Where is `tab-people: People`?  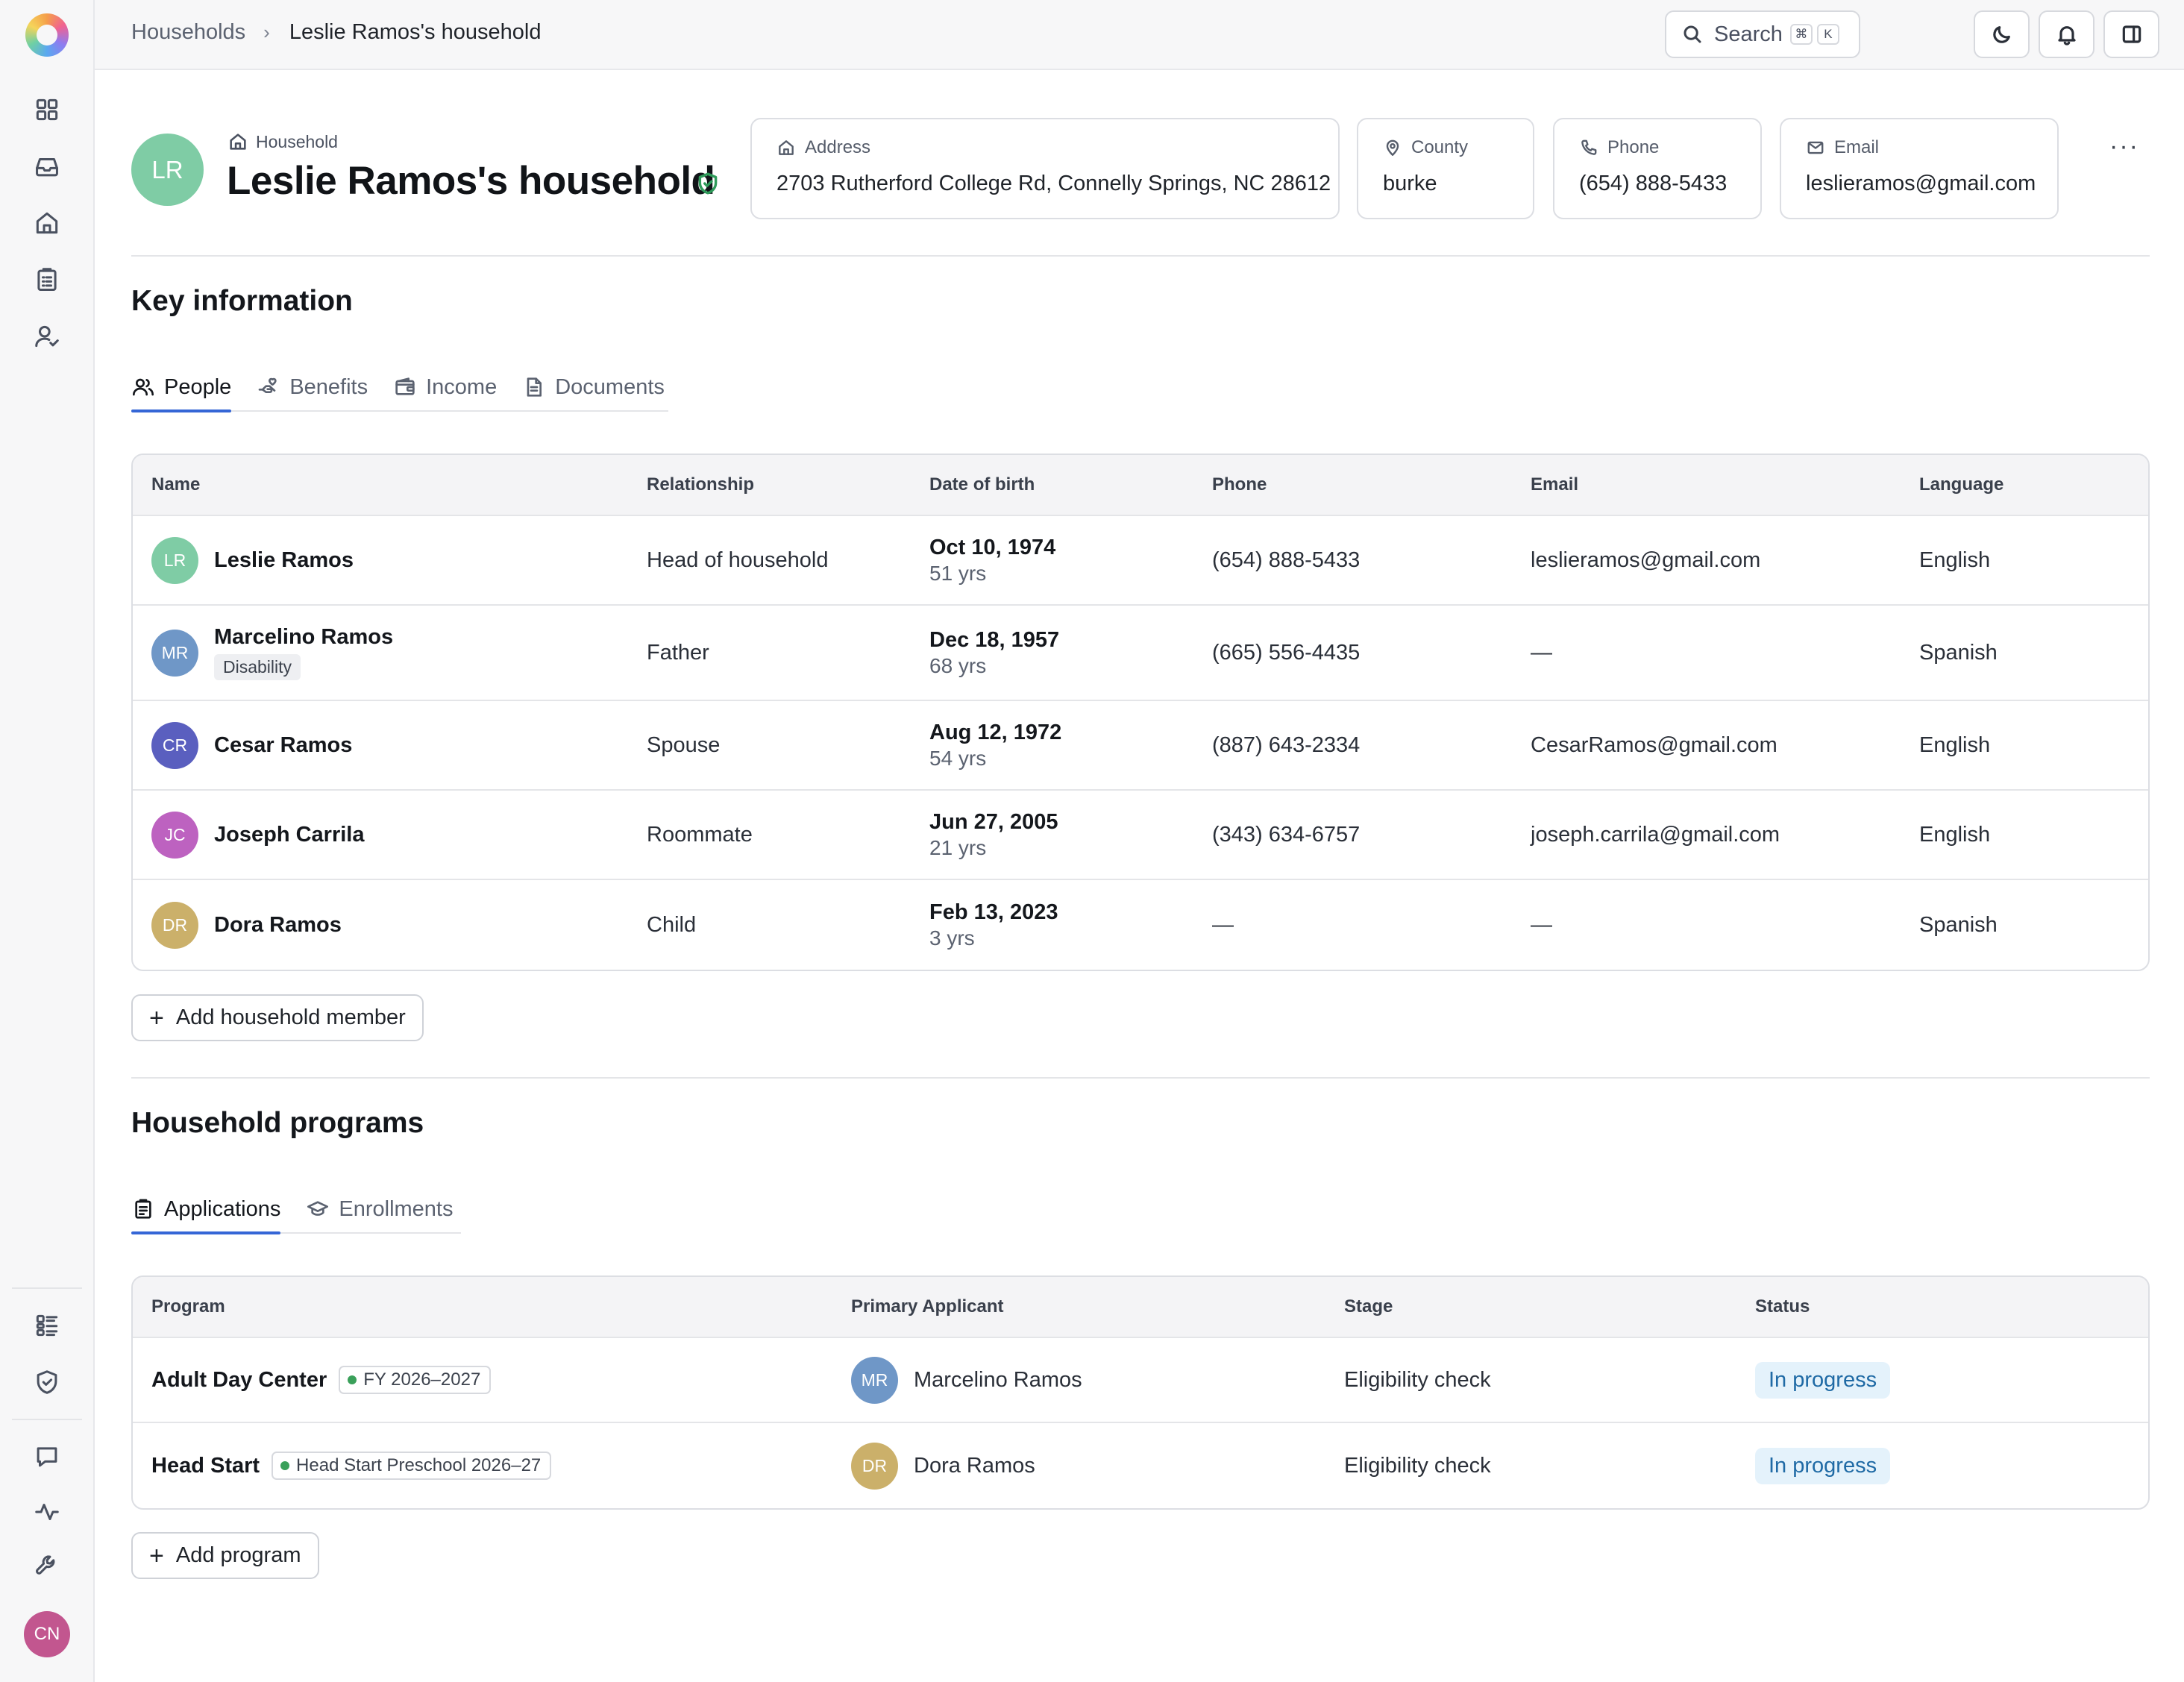 tab-people: People is located at coordinates (181, 388).